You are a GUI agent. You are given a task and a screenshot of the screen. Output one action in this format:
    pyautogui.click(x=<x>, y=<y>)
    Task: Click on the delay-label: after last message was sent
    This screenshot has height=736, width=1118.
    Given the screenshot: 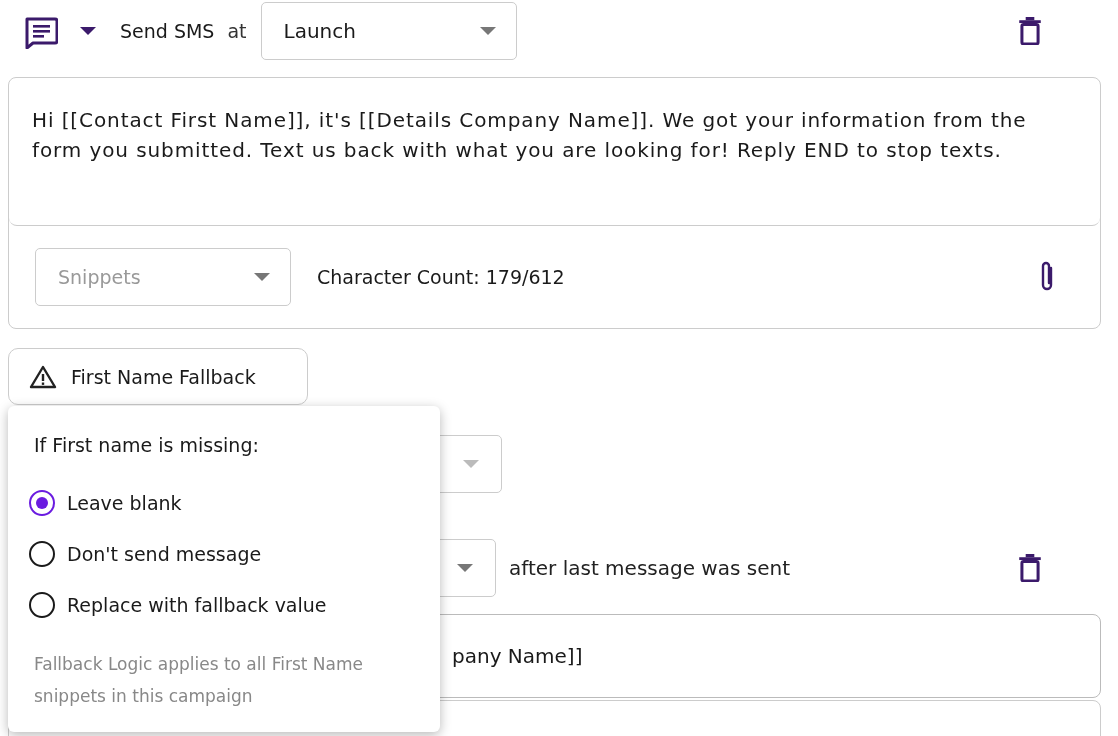 What is the action you would take?
    pyautogui.click(x=649, y=568)
    